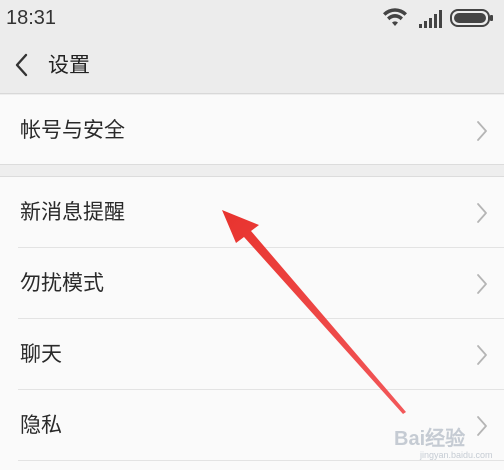 The height and width of the screenshot is (470, 504). Describe the element at coordinates (252, 171) in the screenshot. I see `group-spacer` at that location.